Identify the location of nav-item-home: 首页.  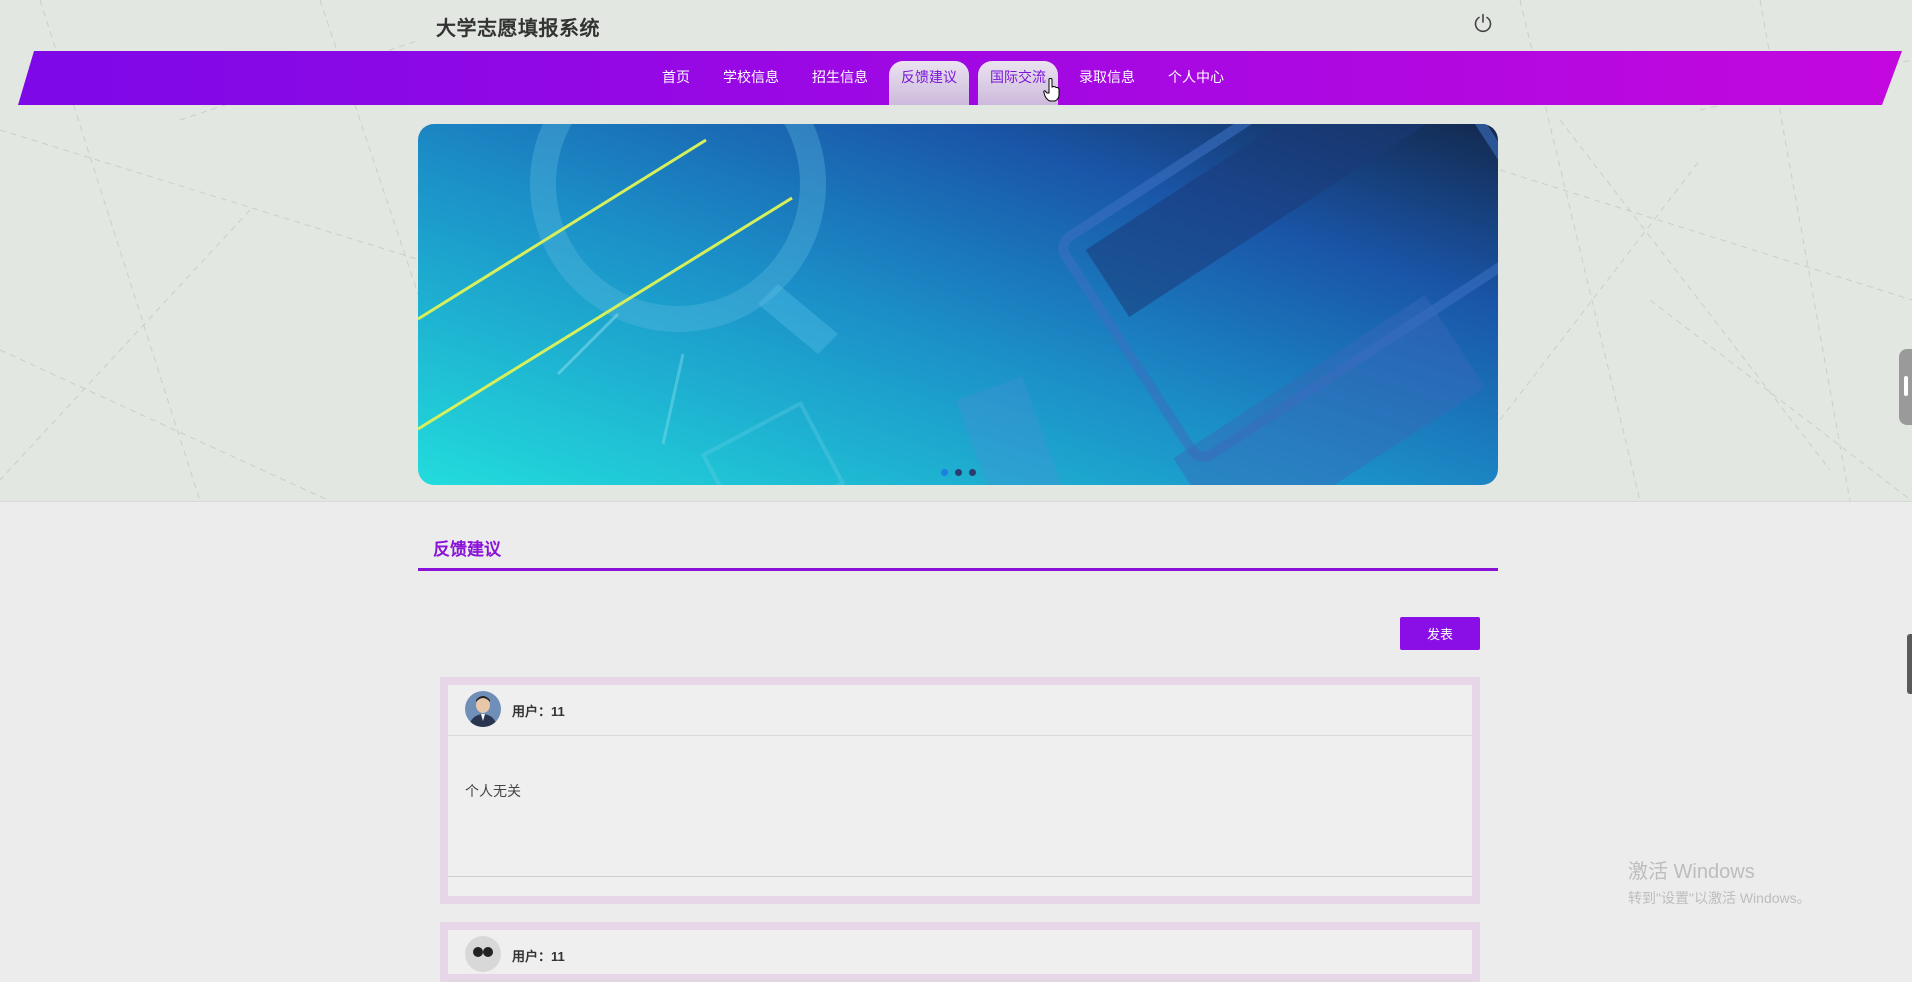
(676, 83).